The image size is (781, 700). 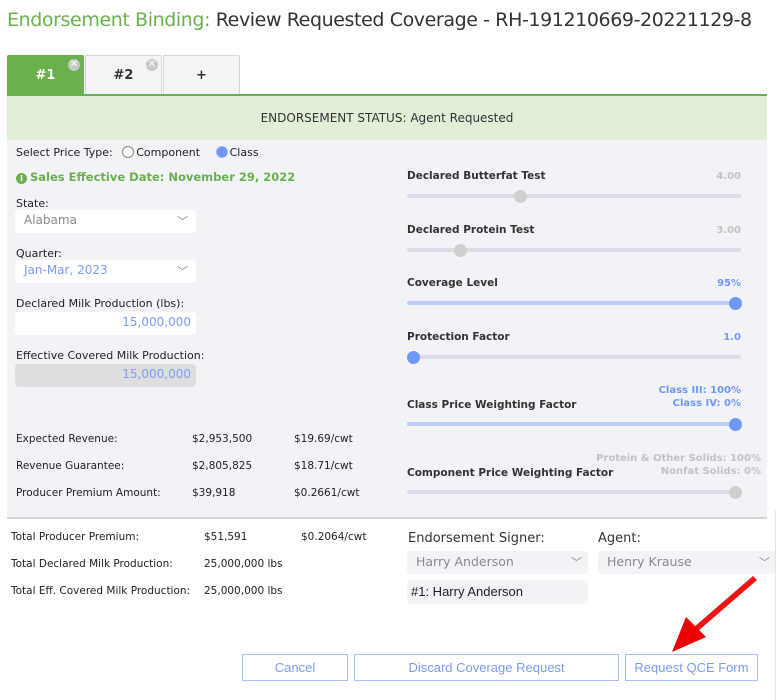 What do you see at coordinates (66, 270) in the screenshot?
I see `quarter-value: Jan-Mar, 2023` at bounding box center [66, 270].